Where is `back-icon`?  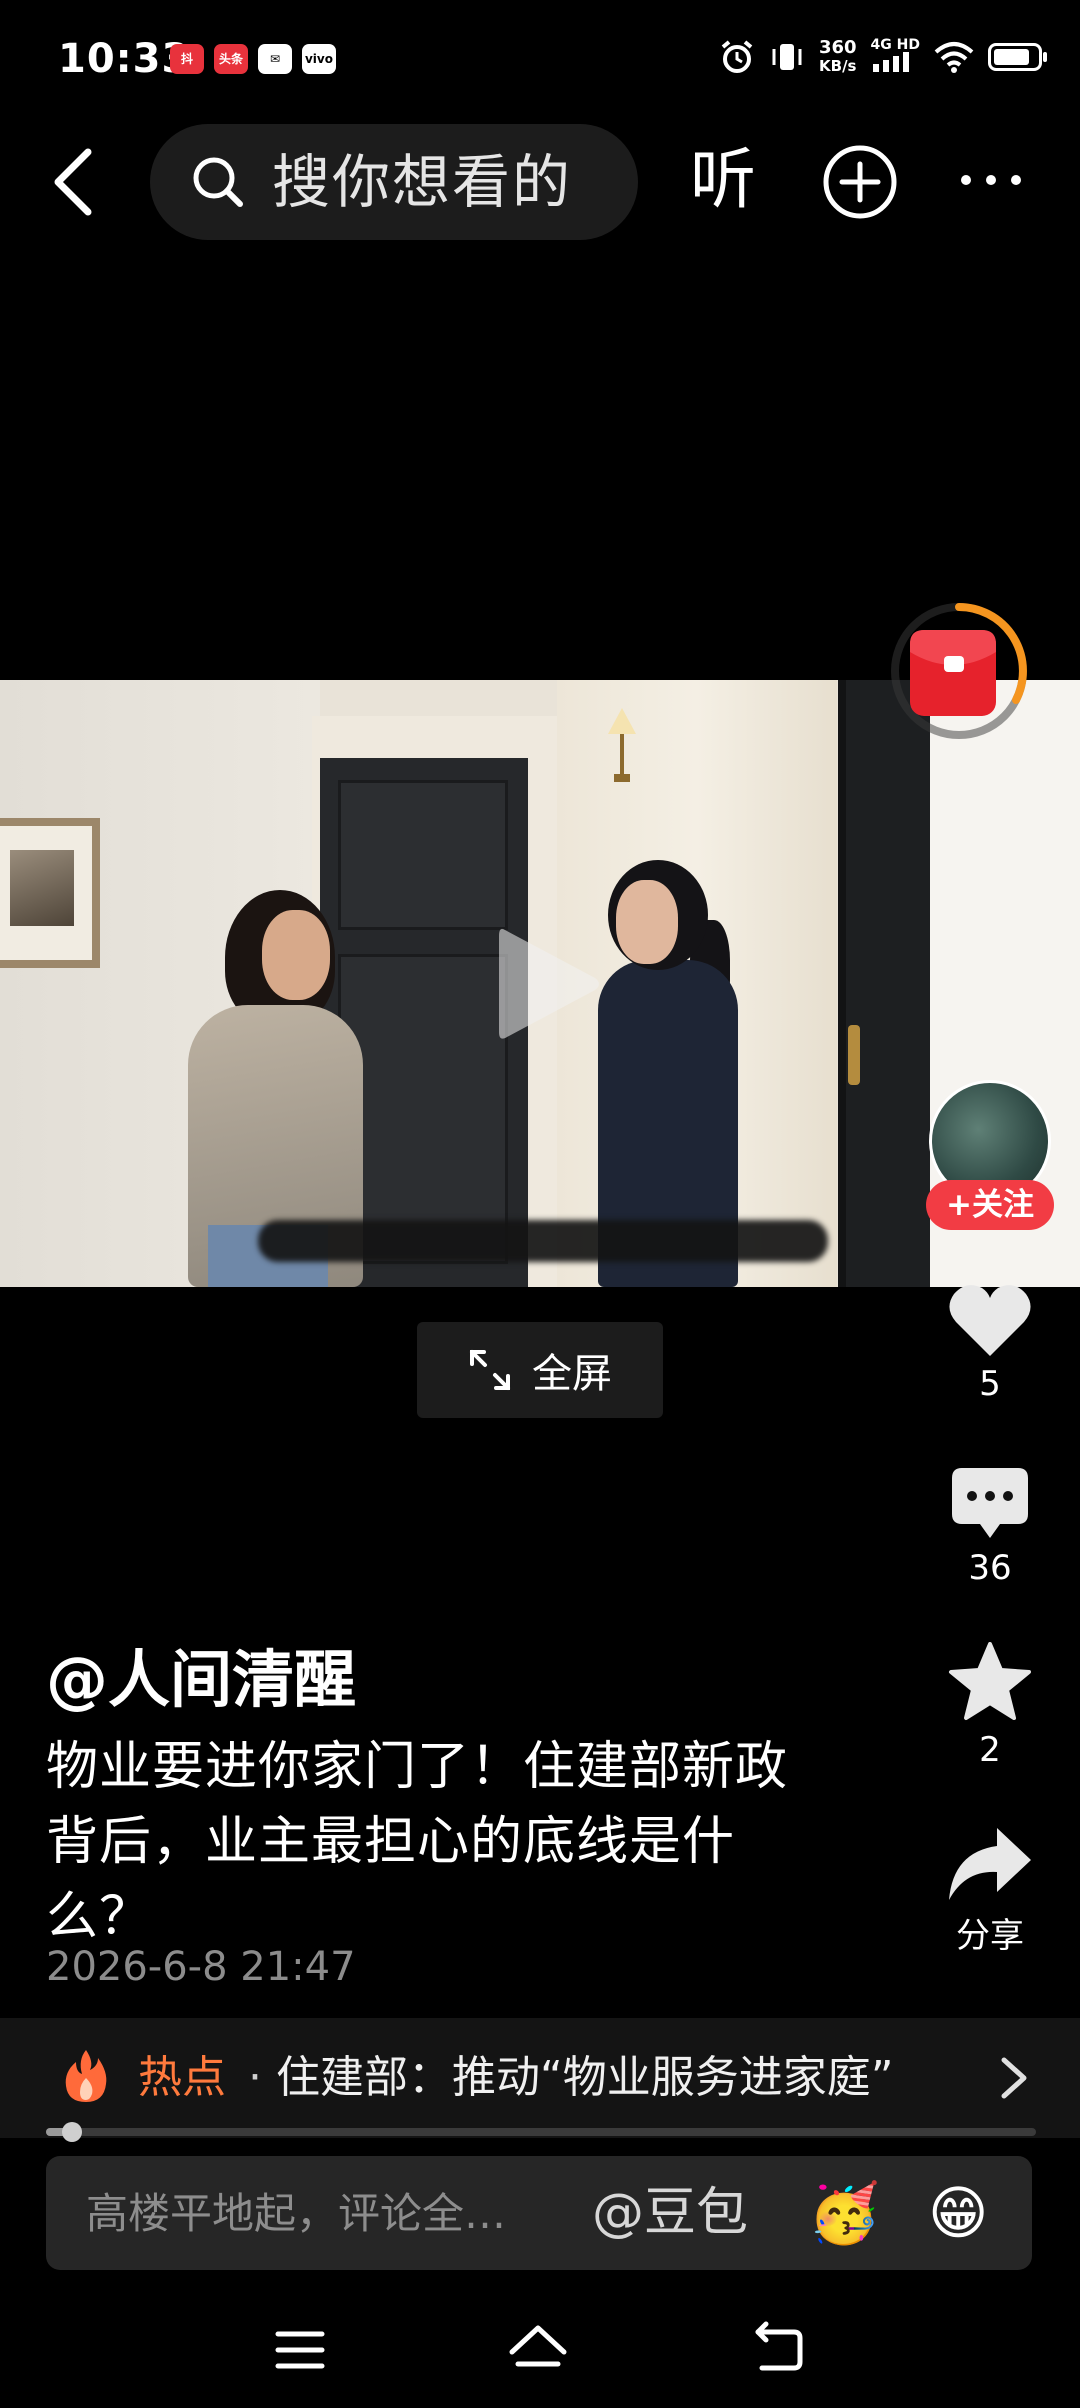 back-icon is located at coordinates (75, 182).